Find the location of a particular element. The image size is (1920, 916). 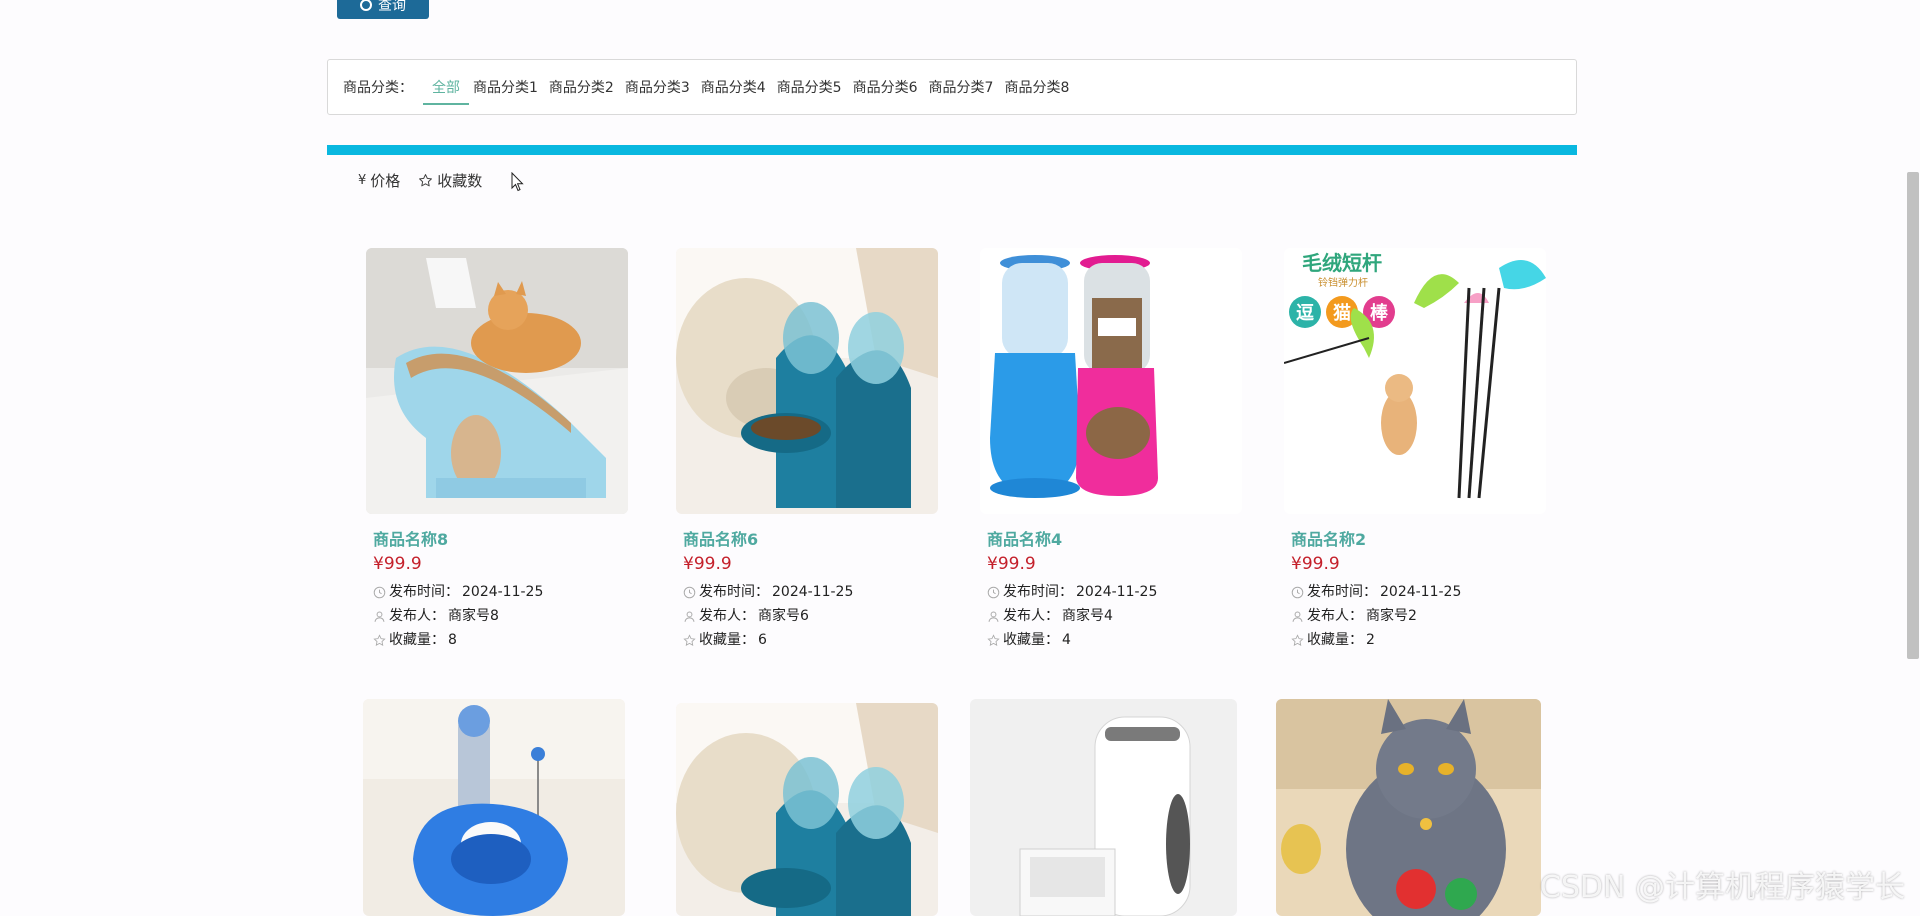

publisher-row: 发布人： 商家号8 is located at coordinates (503, 616).